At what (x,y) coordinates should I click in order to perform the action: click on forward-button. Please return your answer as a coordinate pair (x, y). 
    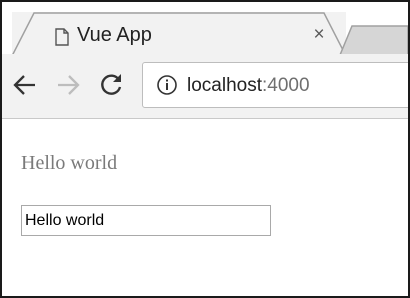
    Looking at the image, I should click on (68, 85).